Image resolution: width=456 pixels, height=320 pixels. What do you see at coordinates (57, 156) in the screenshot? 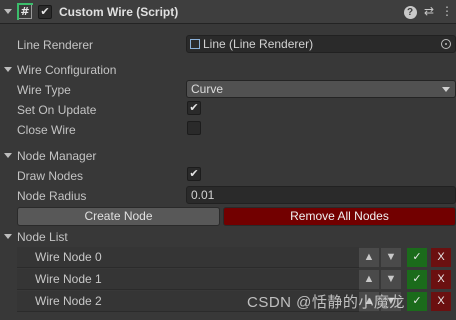
I see `node-manager-title: Node Manager` at bounding box center [57, 156].